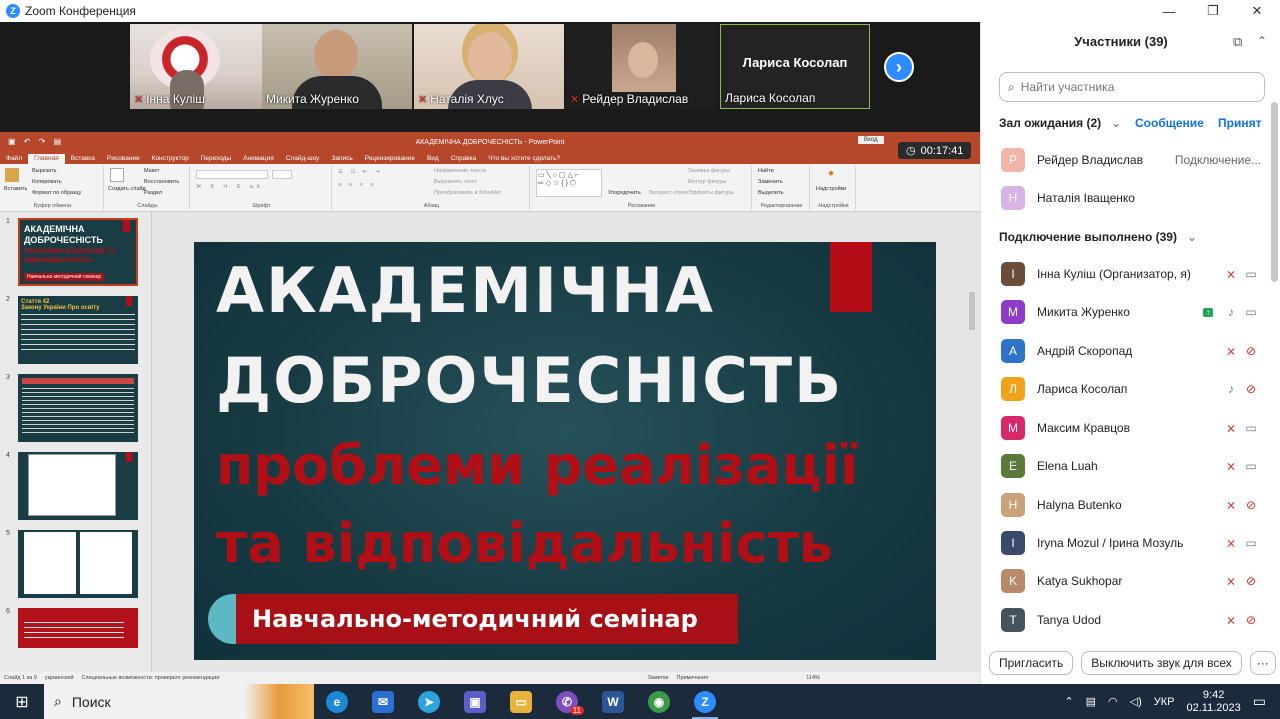 The width and height of the screenshot is (1280, 719). Describe the element at coordinates (1131, 505) in the screenshot. I see `participant-row: H Halyna Butenko ⨯ ⊘` at that location.